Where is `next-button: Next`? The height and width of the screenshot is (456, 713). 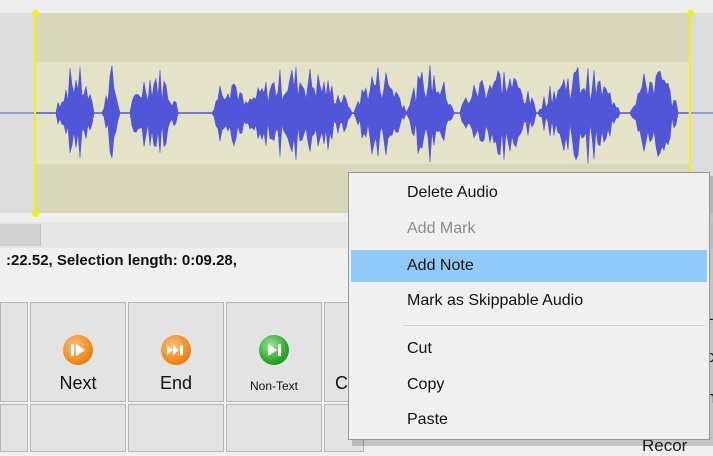 next-button: Next is located at coordinates (78, 352).